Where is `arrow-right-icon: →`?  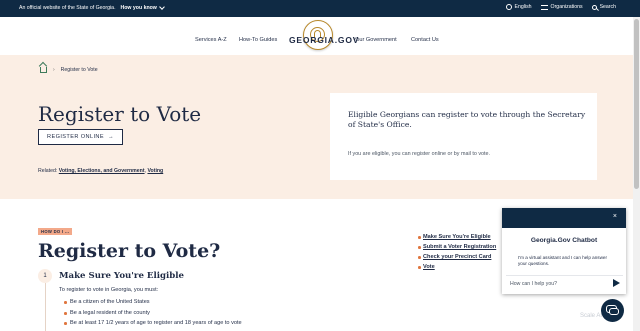 arrow-right-icon: → is located at coordinates (110, 137).